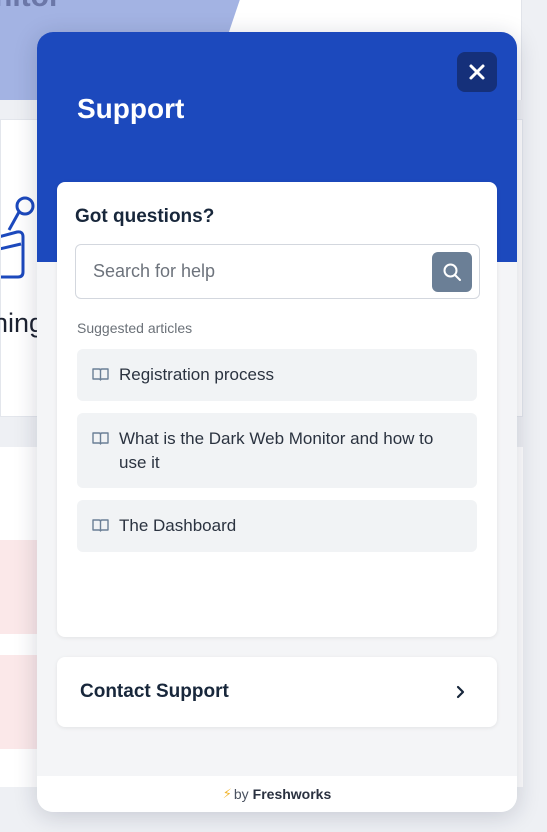  I want to click on suggested-articles-label: Suggested articles, so click(135, 328).